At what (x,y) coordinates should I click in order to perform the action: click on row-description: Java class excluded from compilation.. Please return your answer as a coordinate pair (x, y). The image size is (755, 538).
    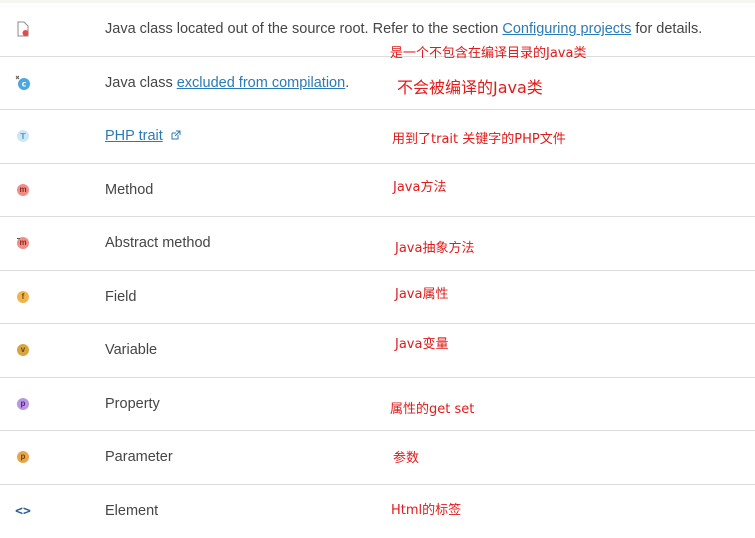
    Looking at the image, I should click on (227, 83).